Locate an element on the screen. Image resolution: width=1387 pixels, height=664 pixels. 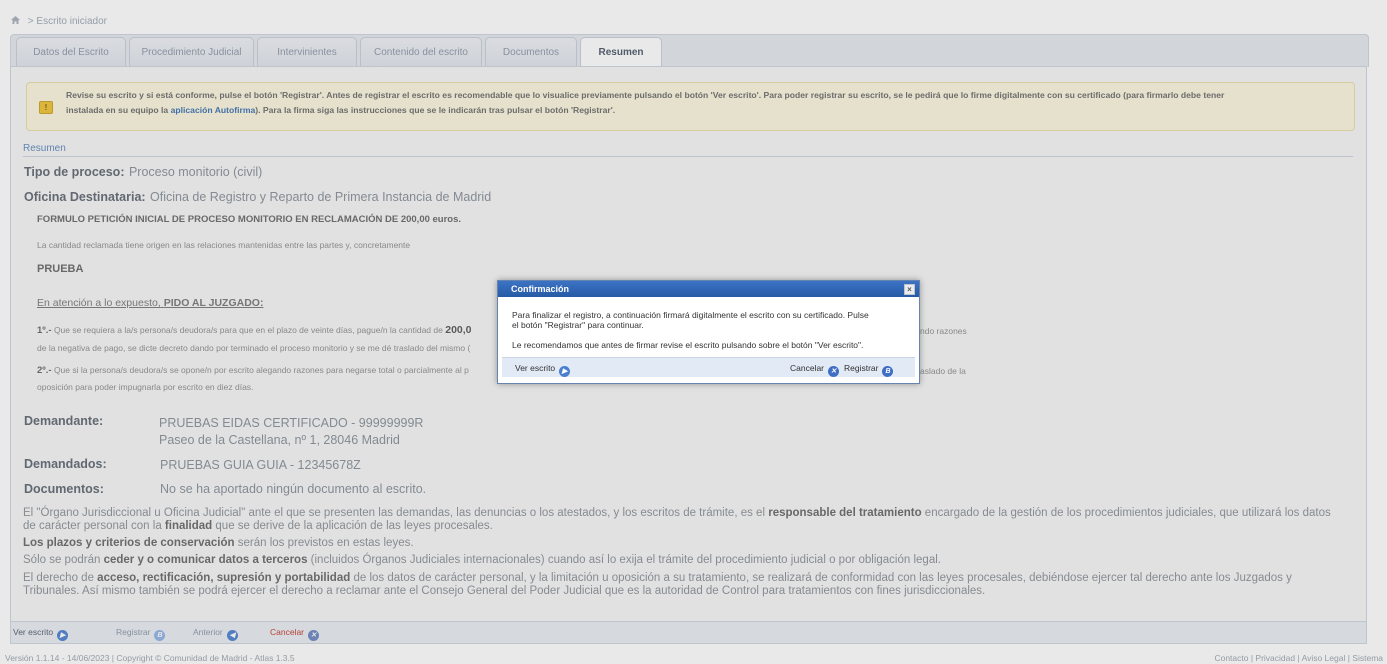
cancel-icon: ✕ is located at coordinates (834, 371).